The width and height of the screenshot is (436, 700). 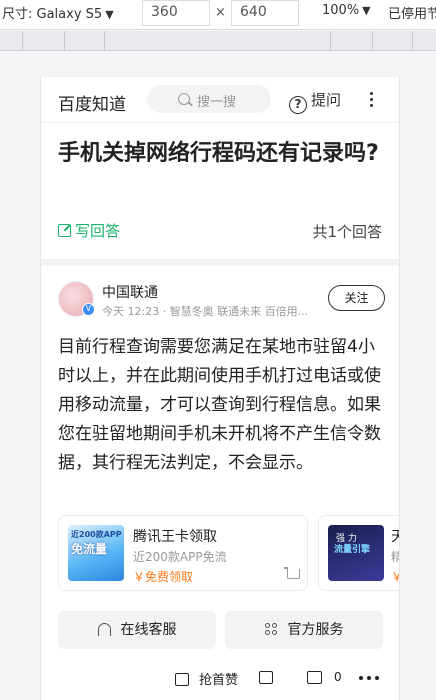 What do you see at coordinates (104, 629) in the screenshot?
I see `headset-icon` at bounding box center [104, 629].